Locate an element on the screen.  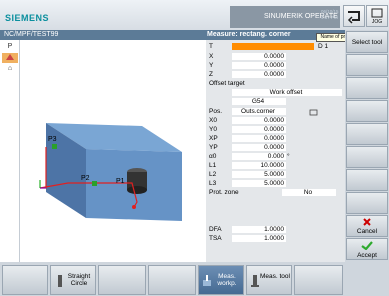
z-field: 0.0000 is located at coordinates (259, 74).